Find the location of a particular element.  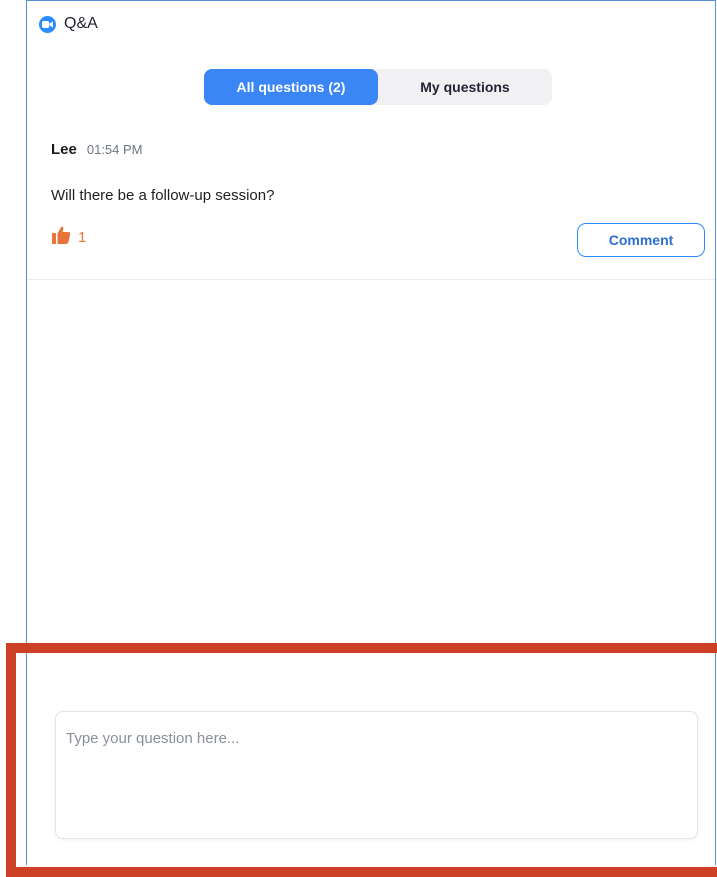

thumbs-up-icon is located at coordinates (61, 237).